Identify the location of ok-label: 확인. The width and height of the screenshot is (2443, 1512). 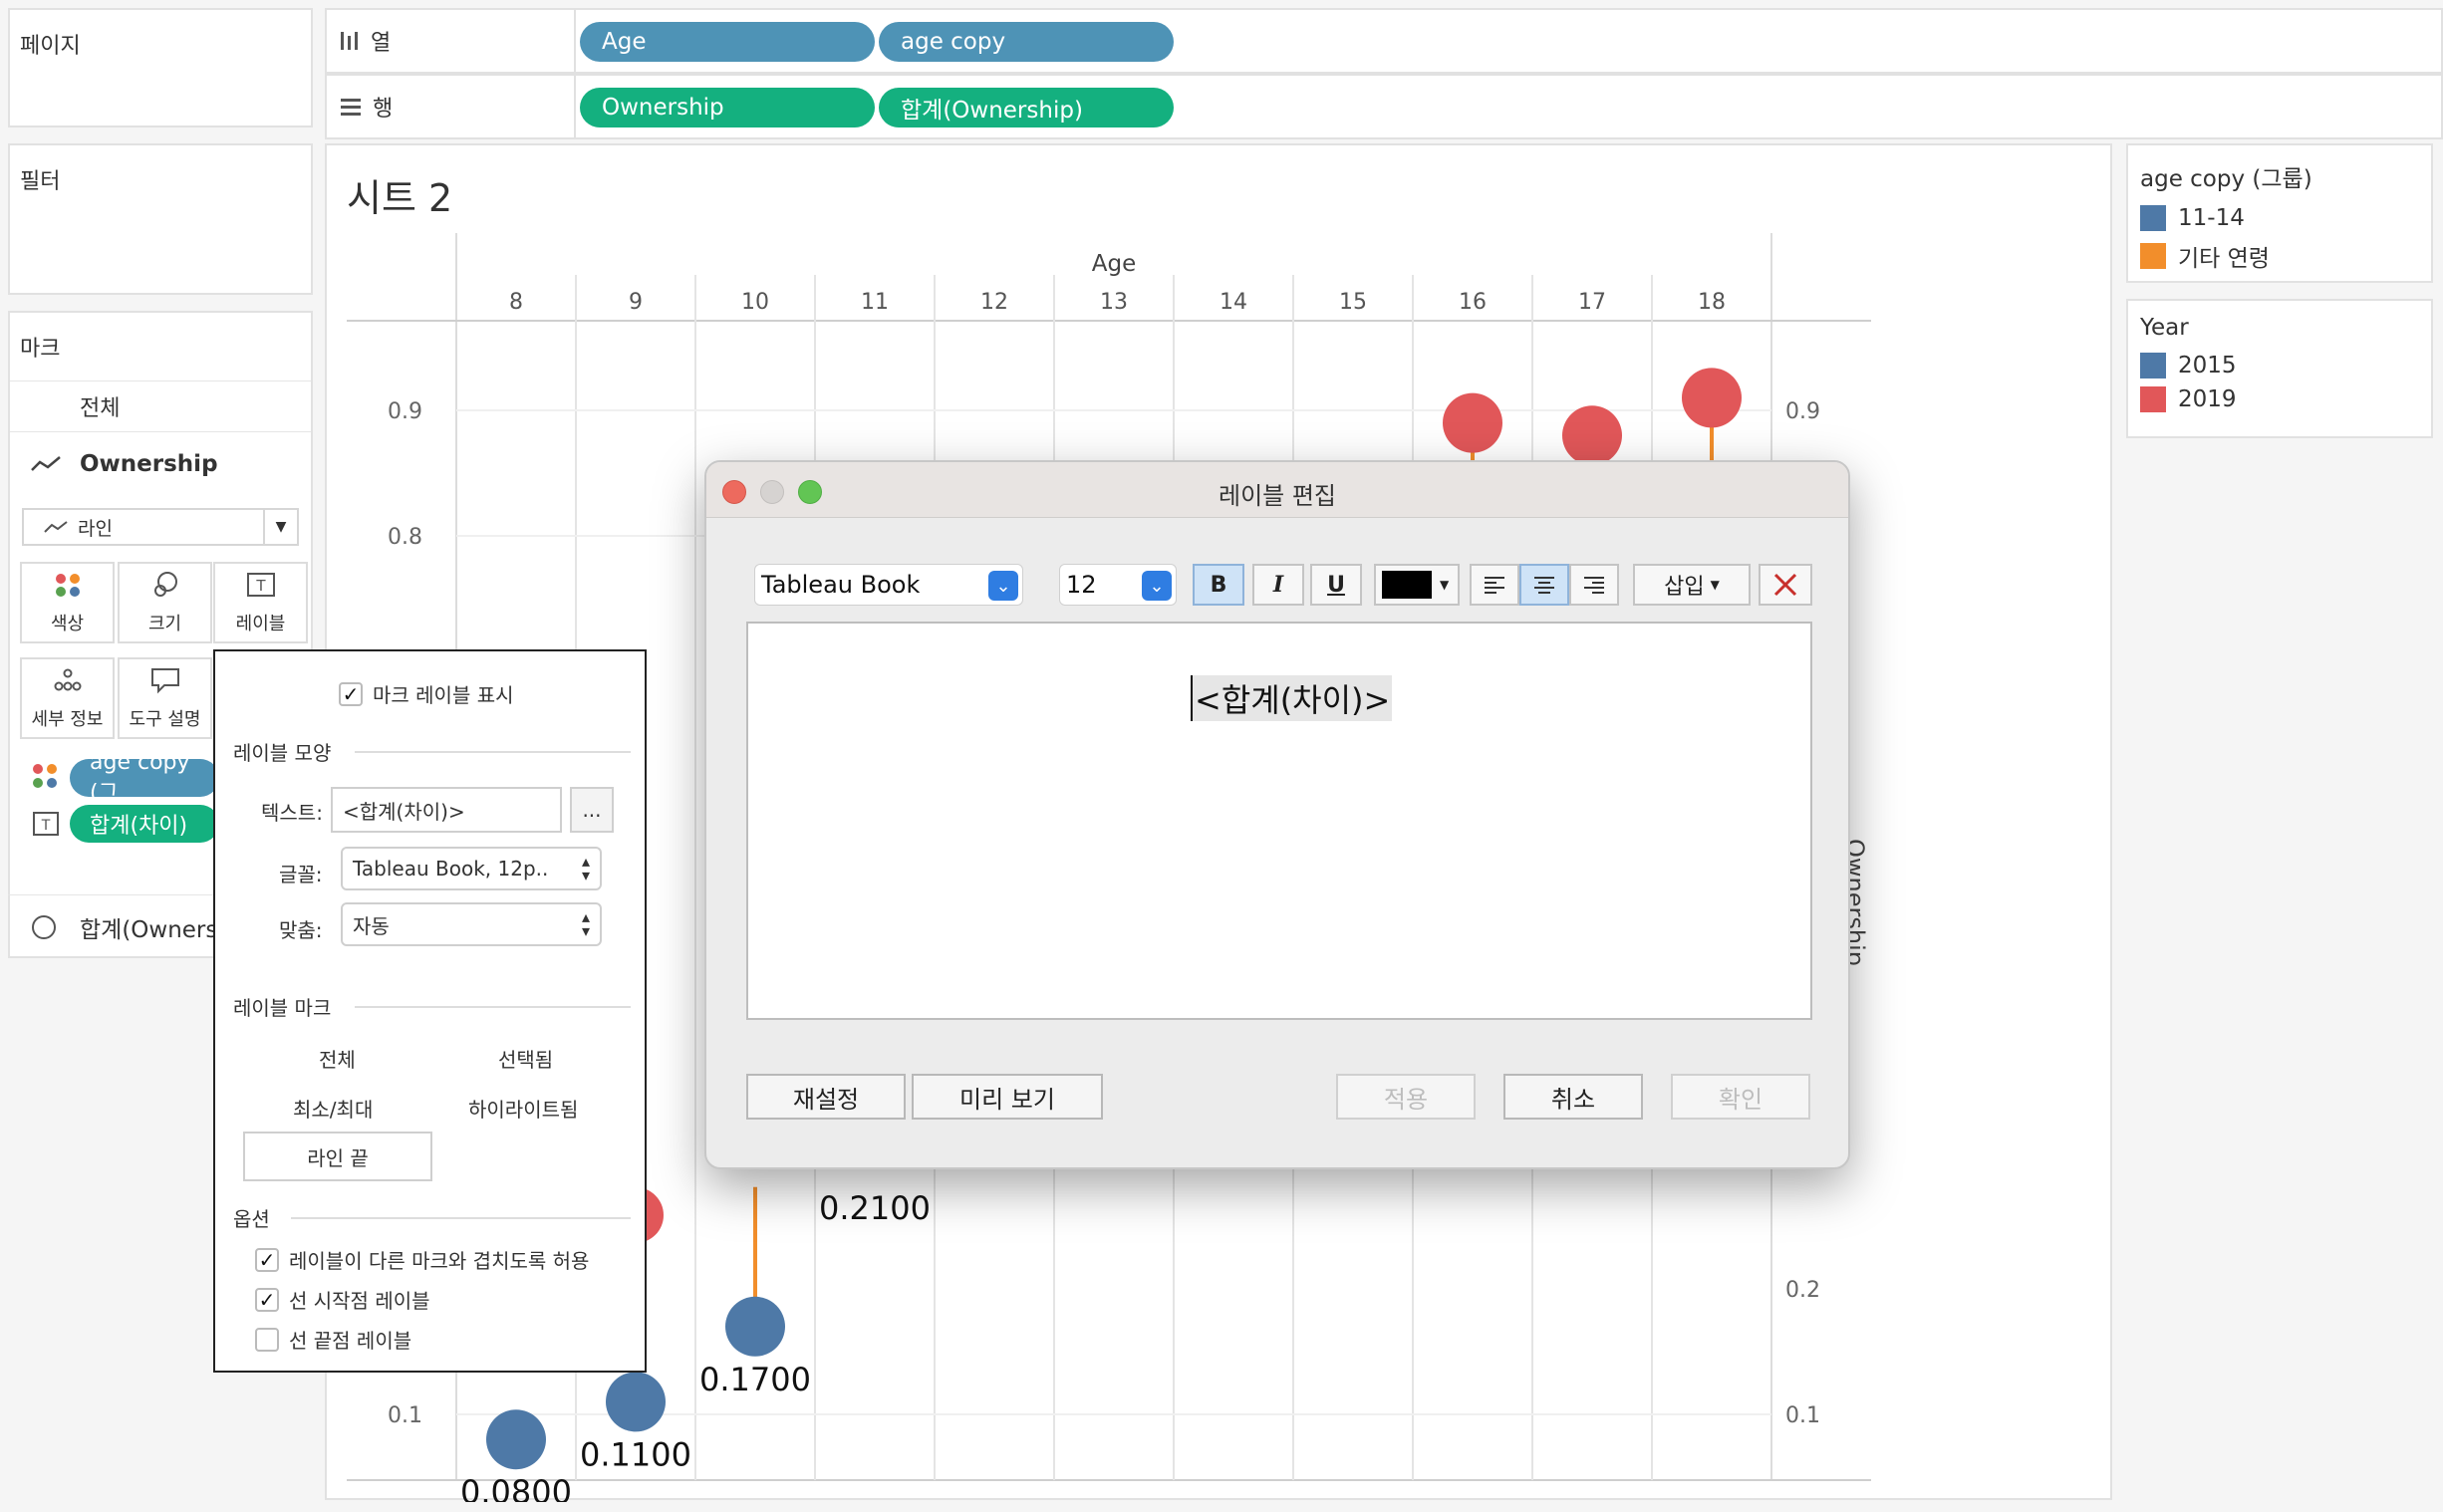
(1741, 1099).